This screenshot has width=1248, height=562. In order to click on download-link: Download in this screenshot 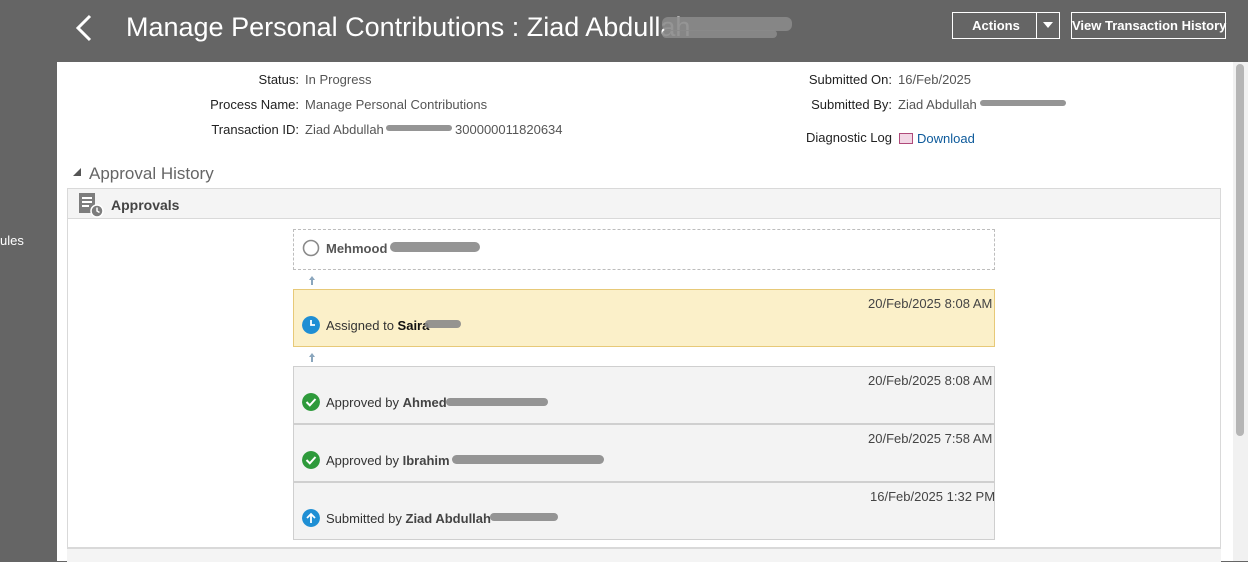, I will do `click(937, 138)`.